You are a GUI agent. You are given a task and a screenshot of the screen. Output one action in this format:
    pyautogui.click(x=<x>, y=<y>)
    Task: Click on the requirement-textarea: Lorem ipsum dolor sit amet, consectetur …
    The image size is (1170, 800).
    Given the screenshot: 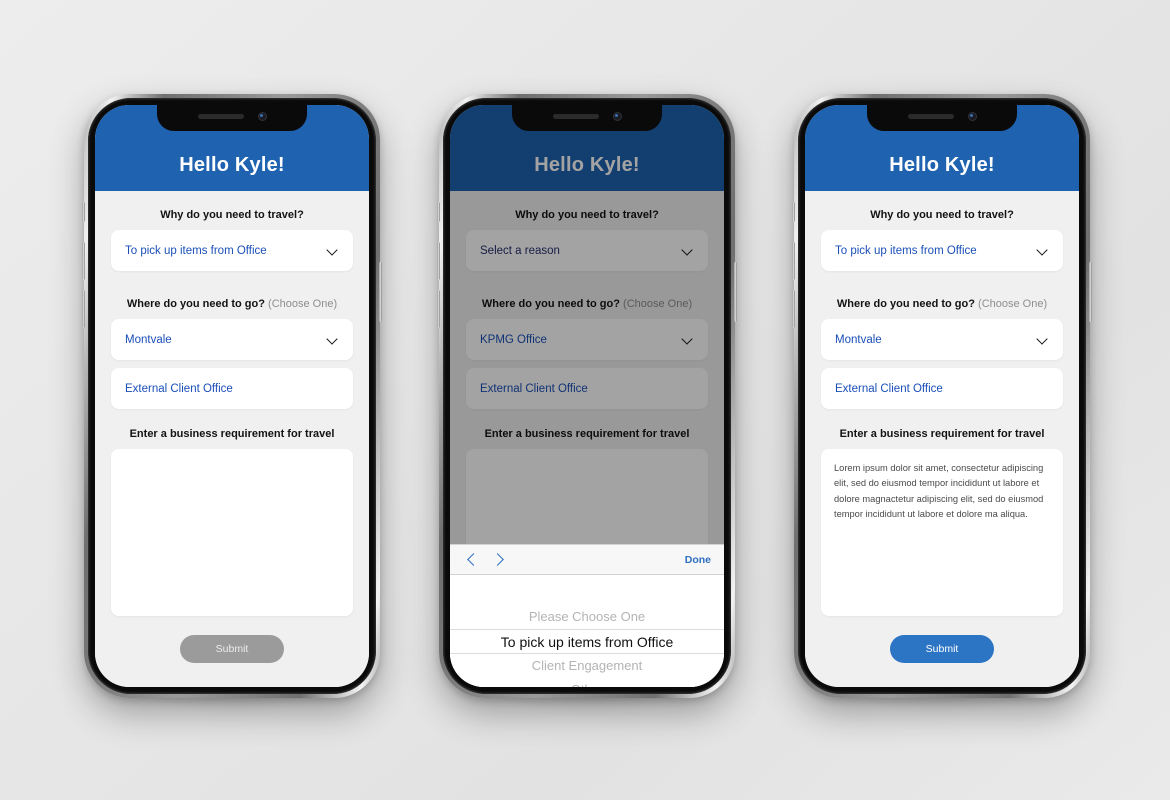 What is the action you would take?
    pyautogui.click(x=942, y=532)
    